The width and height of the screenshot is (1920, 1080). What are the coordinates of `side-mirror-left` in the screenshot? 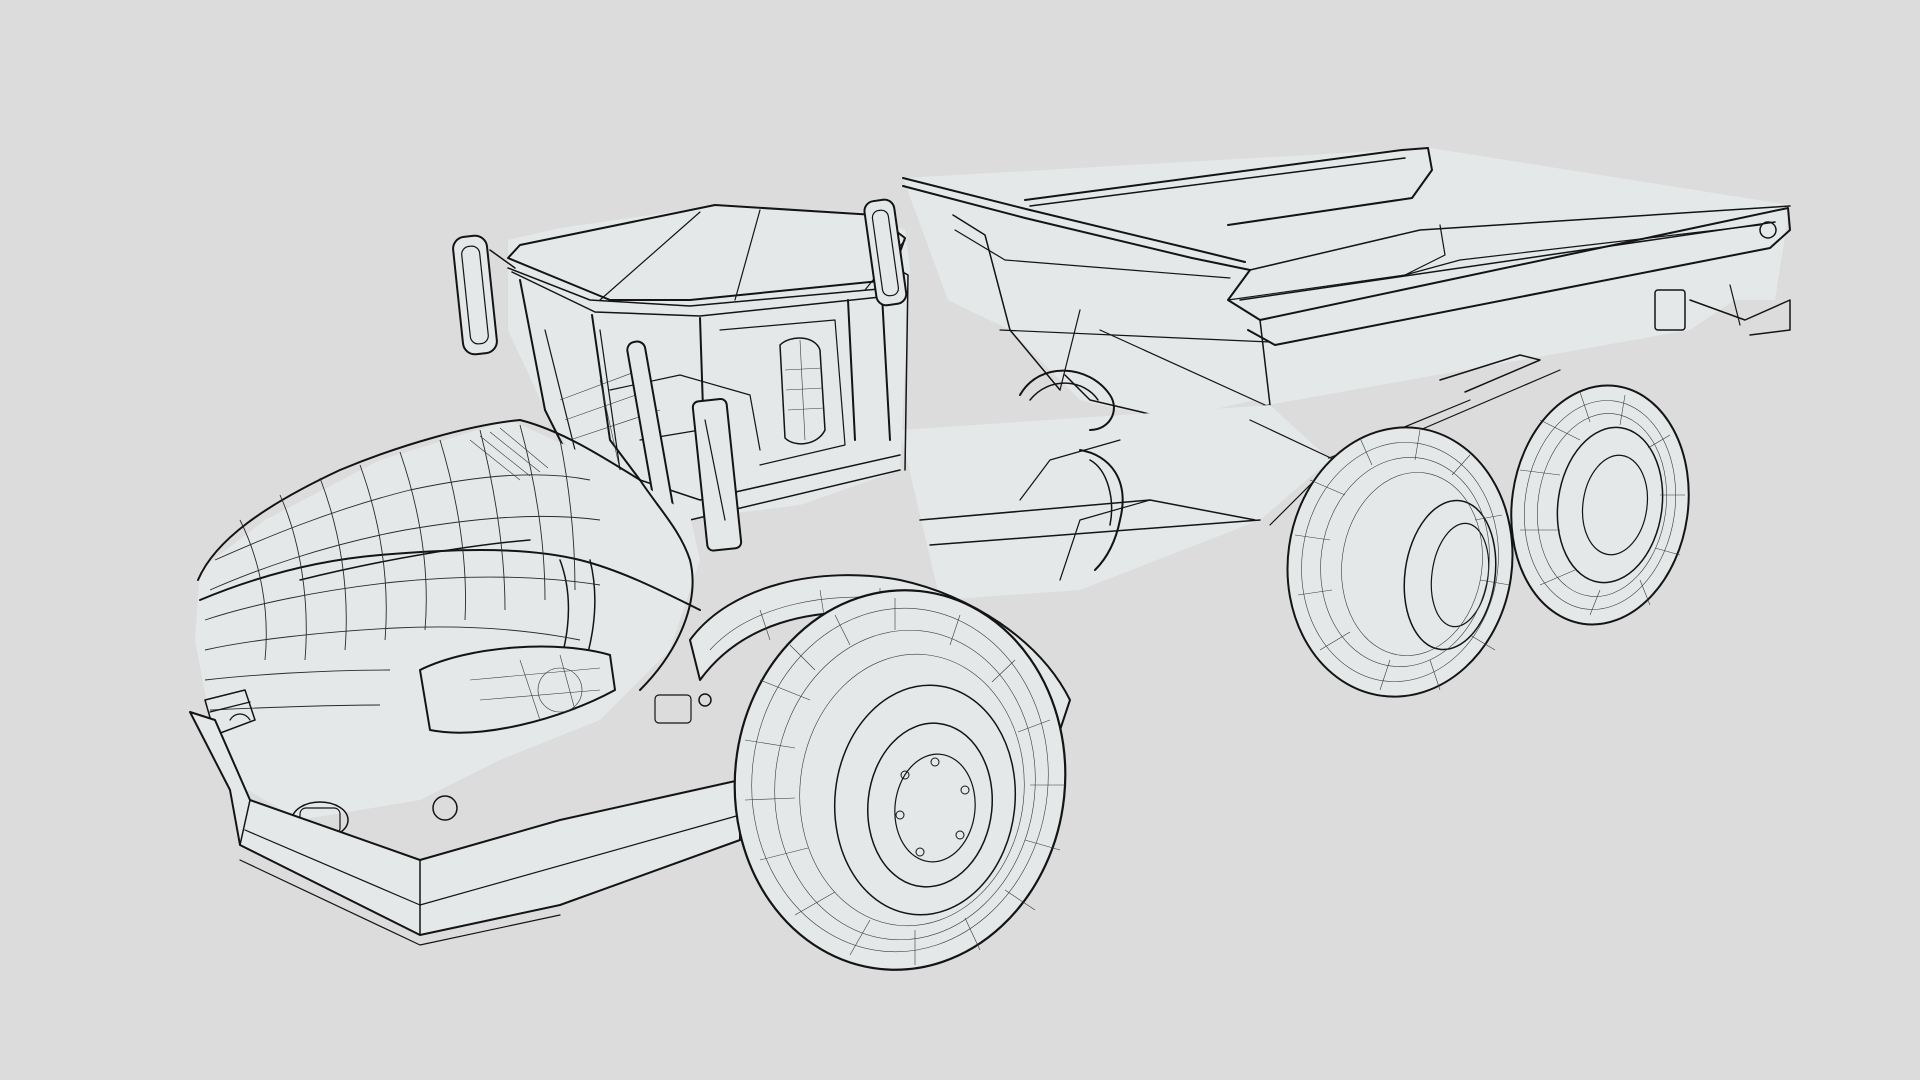 It's located at (484, 295).